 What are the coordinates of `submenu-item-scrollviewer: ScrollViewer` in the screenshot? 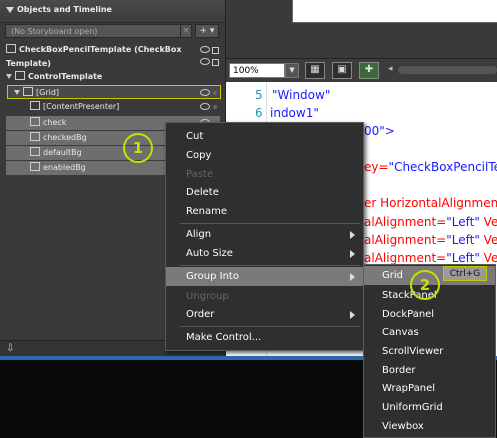 It's located at (429, 351).